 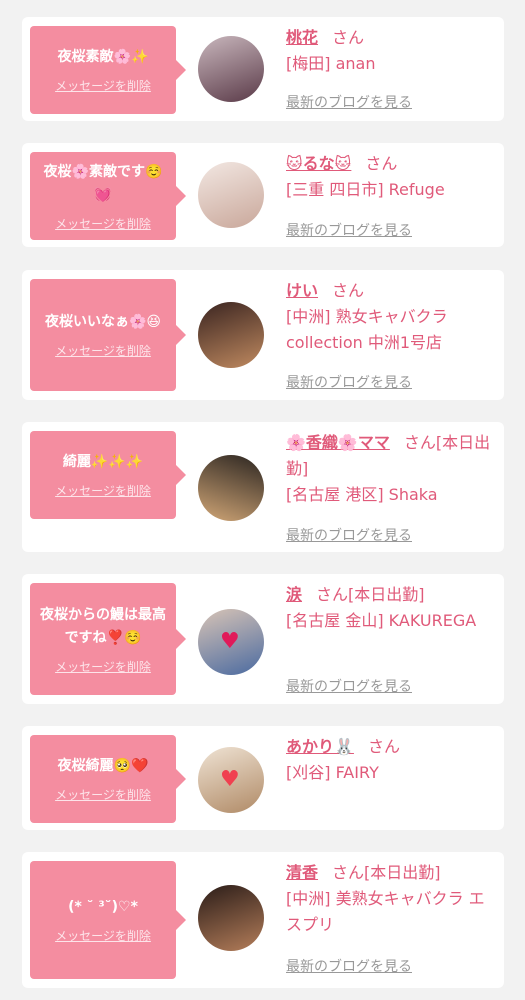 What do you see at coordinates (294, 594) in the screenshot?
I see `sender-name-link: 涙` at bounding box center [294, 594].